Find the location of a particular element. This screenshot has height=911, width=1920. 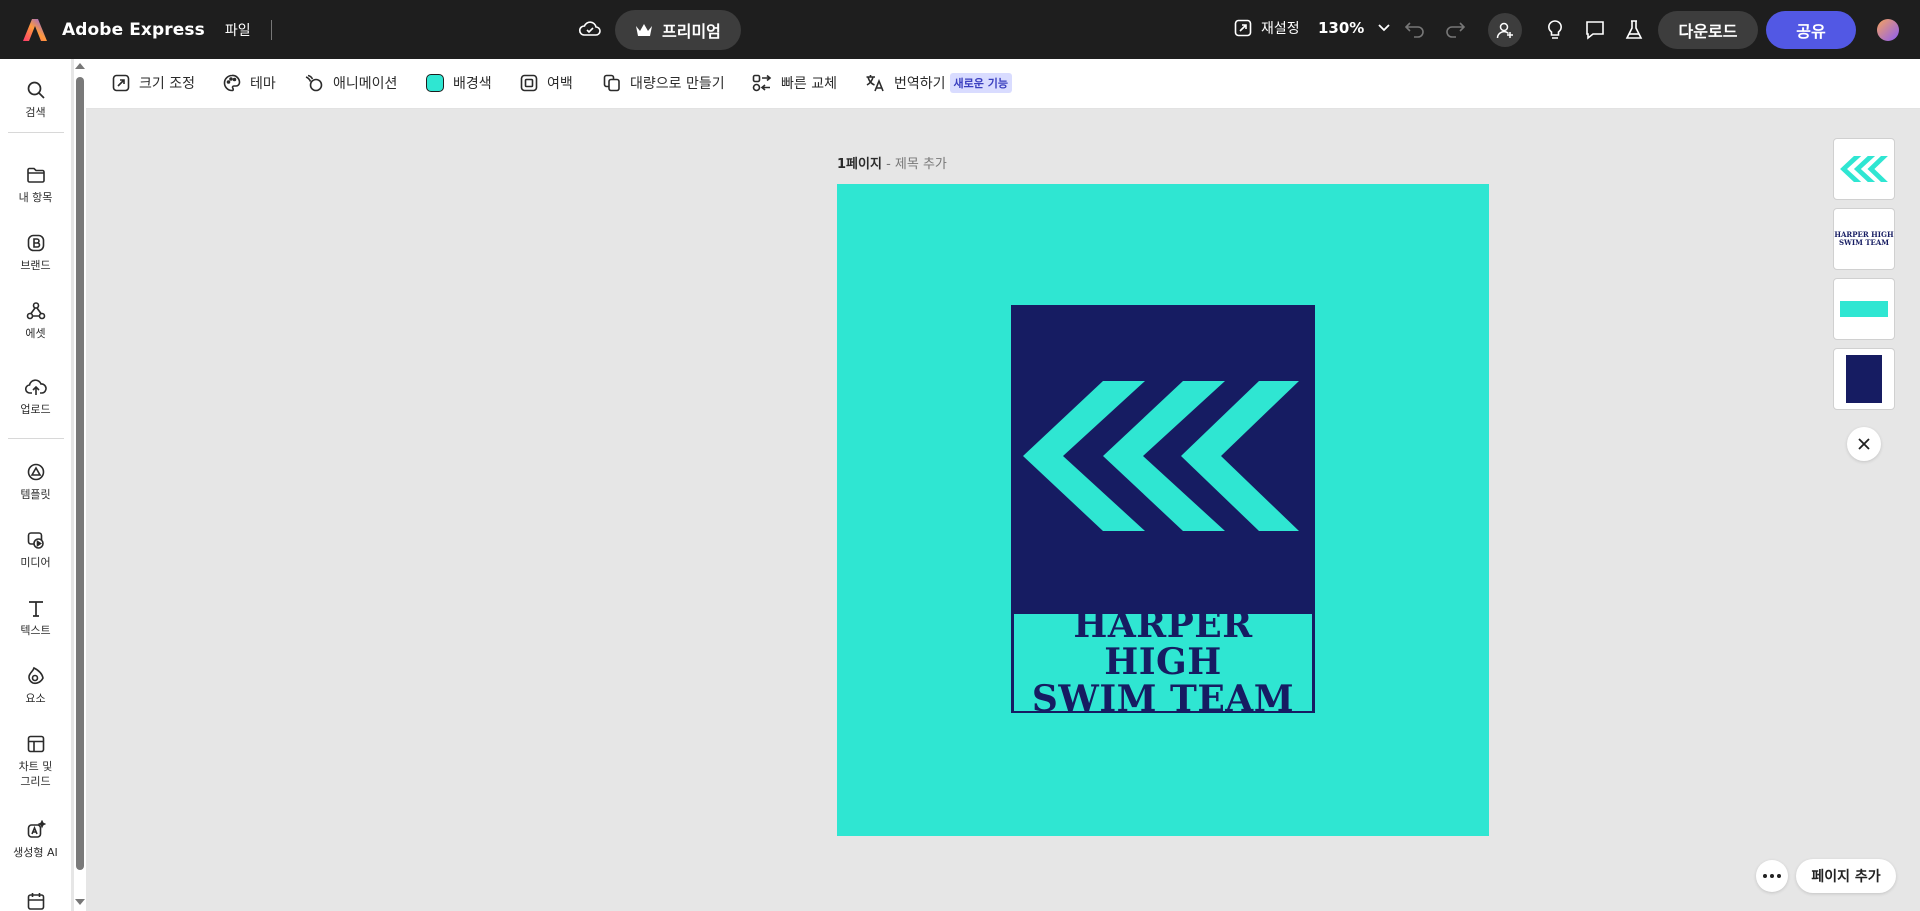

layer-thumb-navy-preview is located at coordinates (1864, 379).